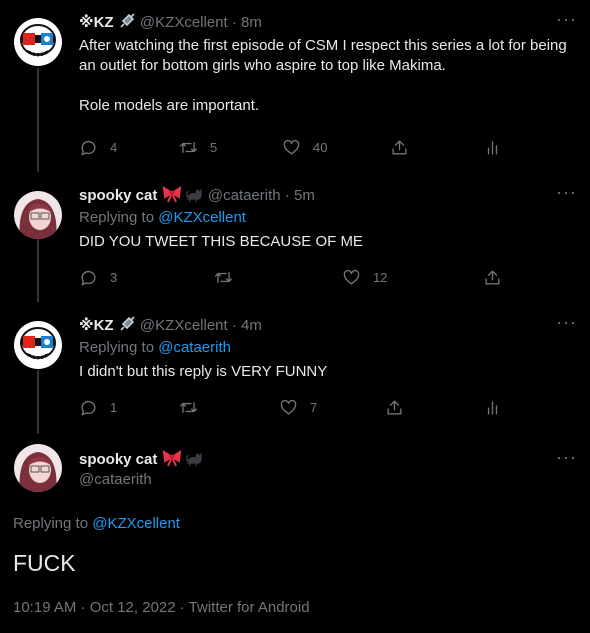 This screenshot has height=633, width=590. I want to click on tweet-header: ※KZ @KZXcellent · 4m, so click(170, 325).